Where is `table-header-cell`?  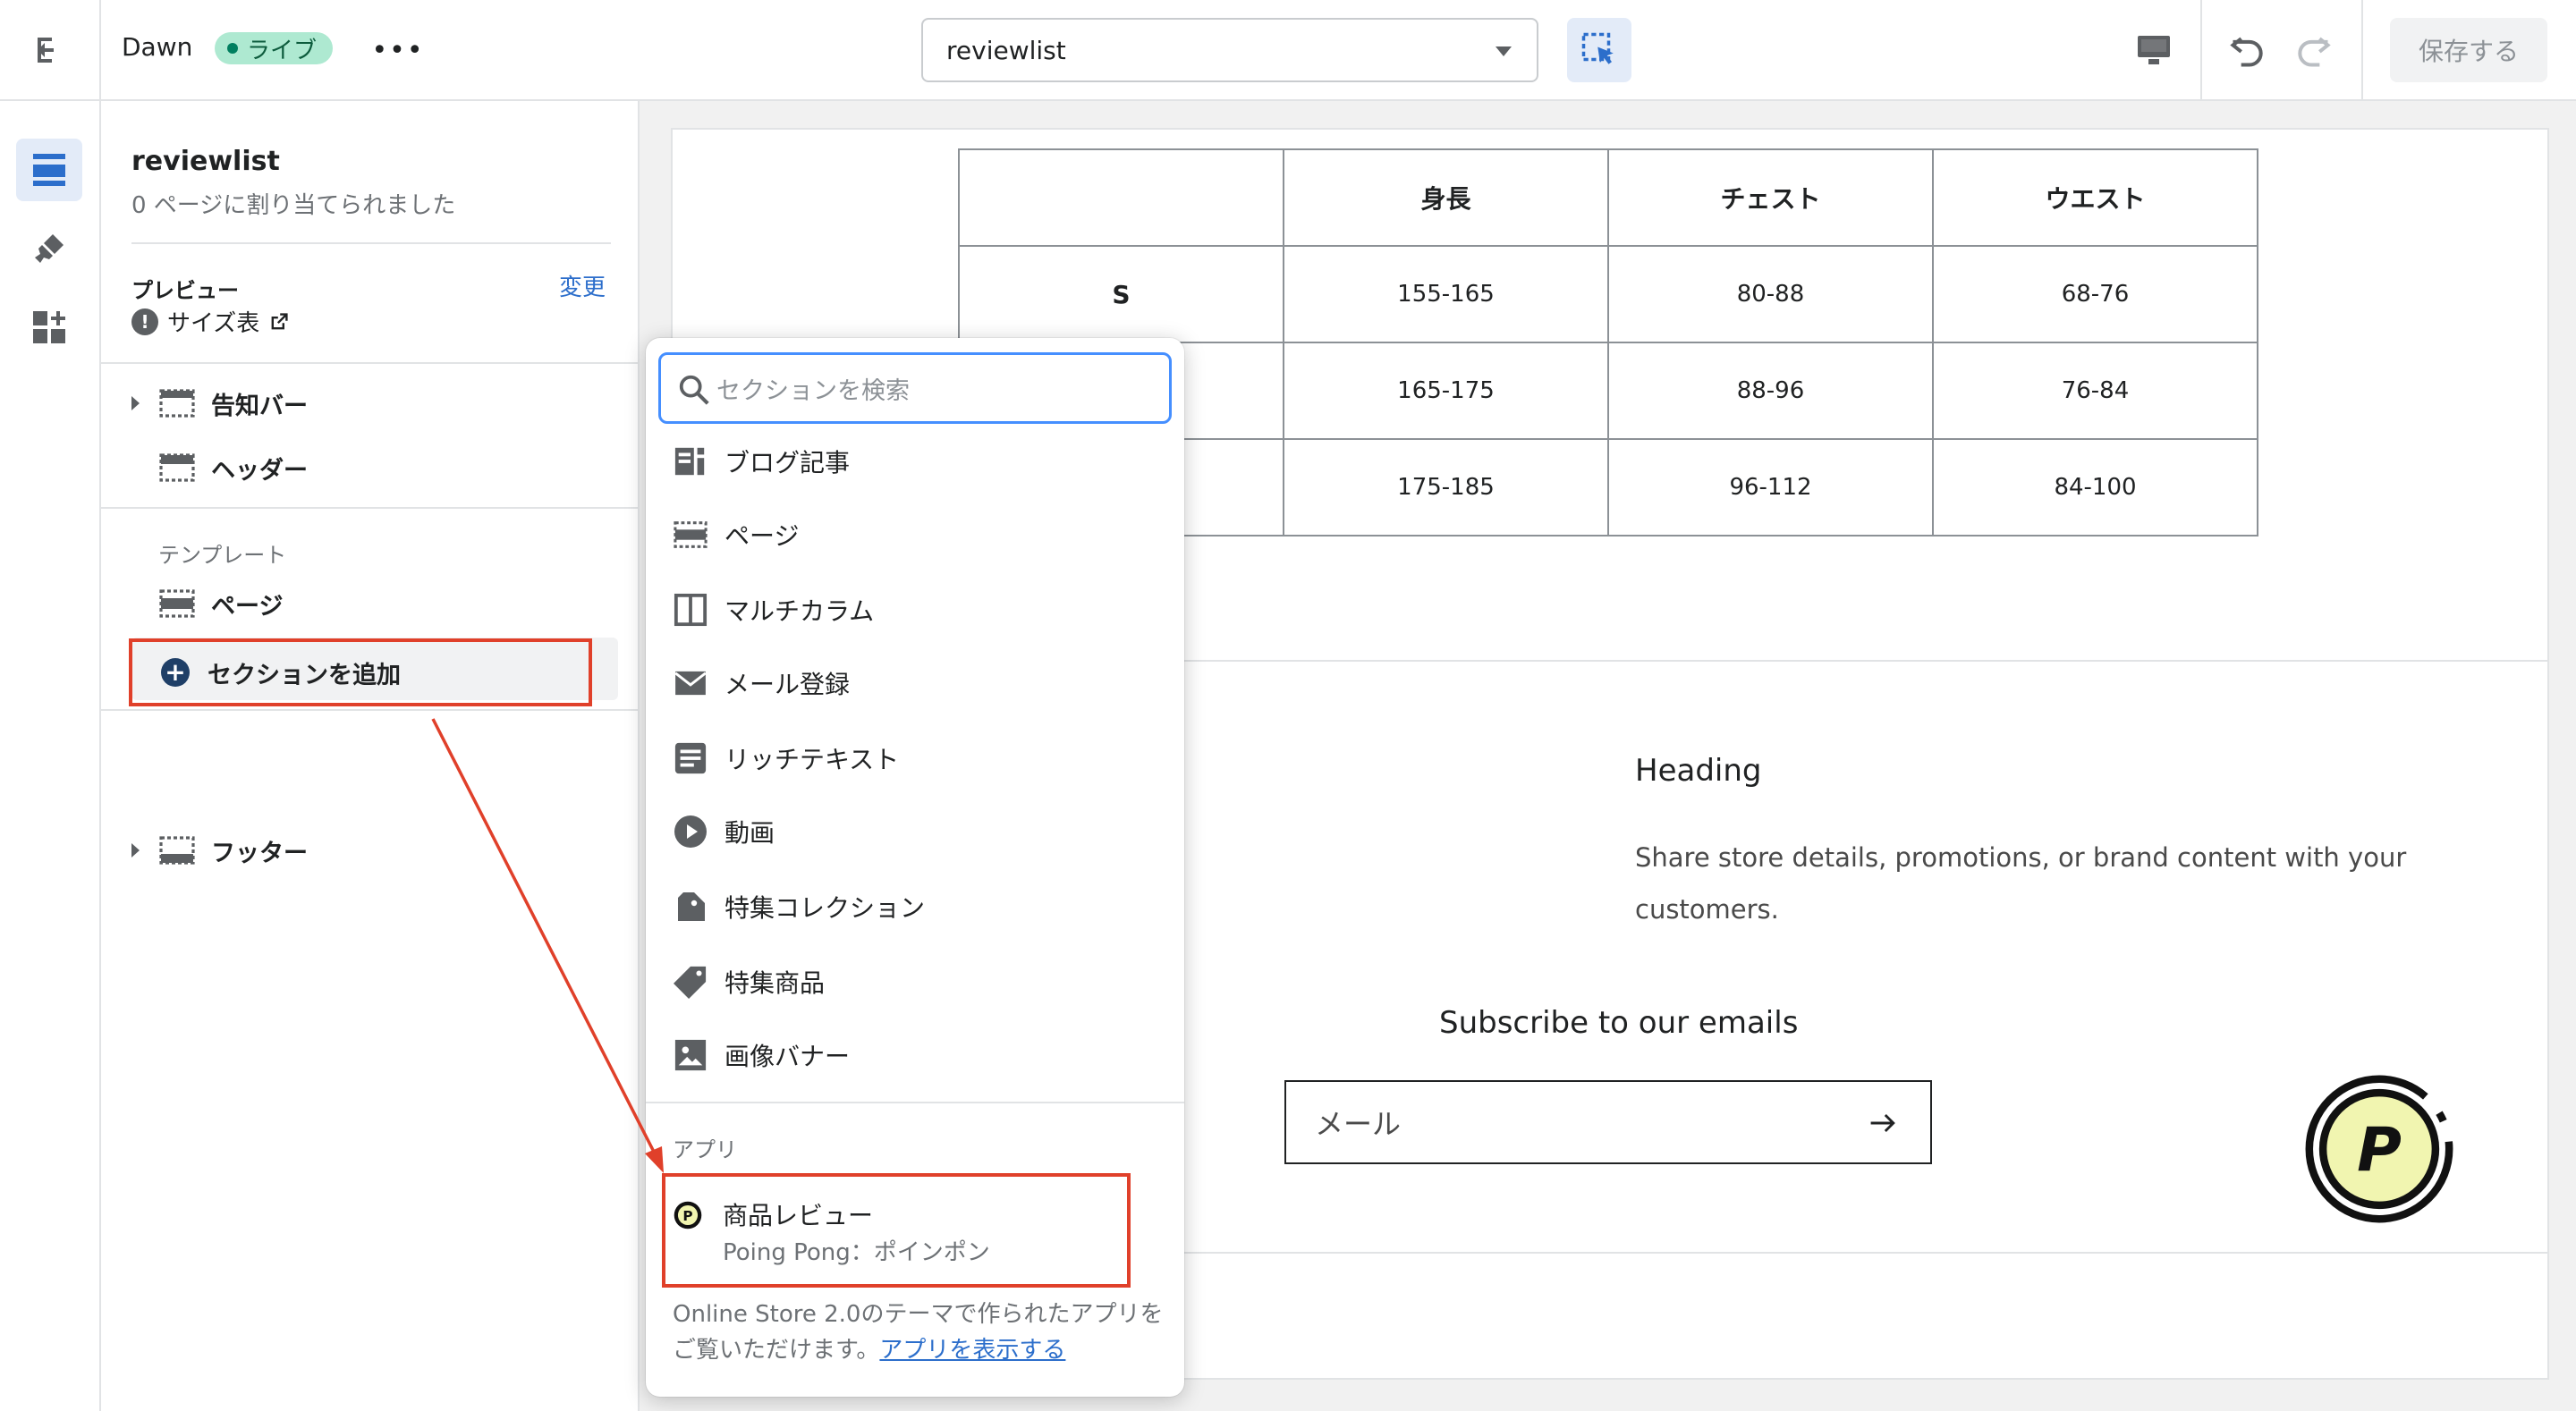
table-header-cell is located at coordinates (1121, 197).